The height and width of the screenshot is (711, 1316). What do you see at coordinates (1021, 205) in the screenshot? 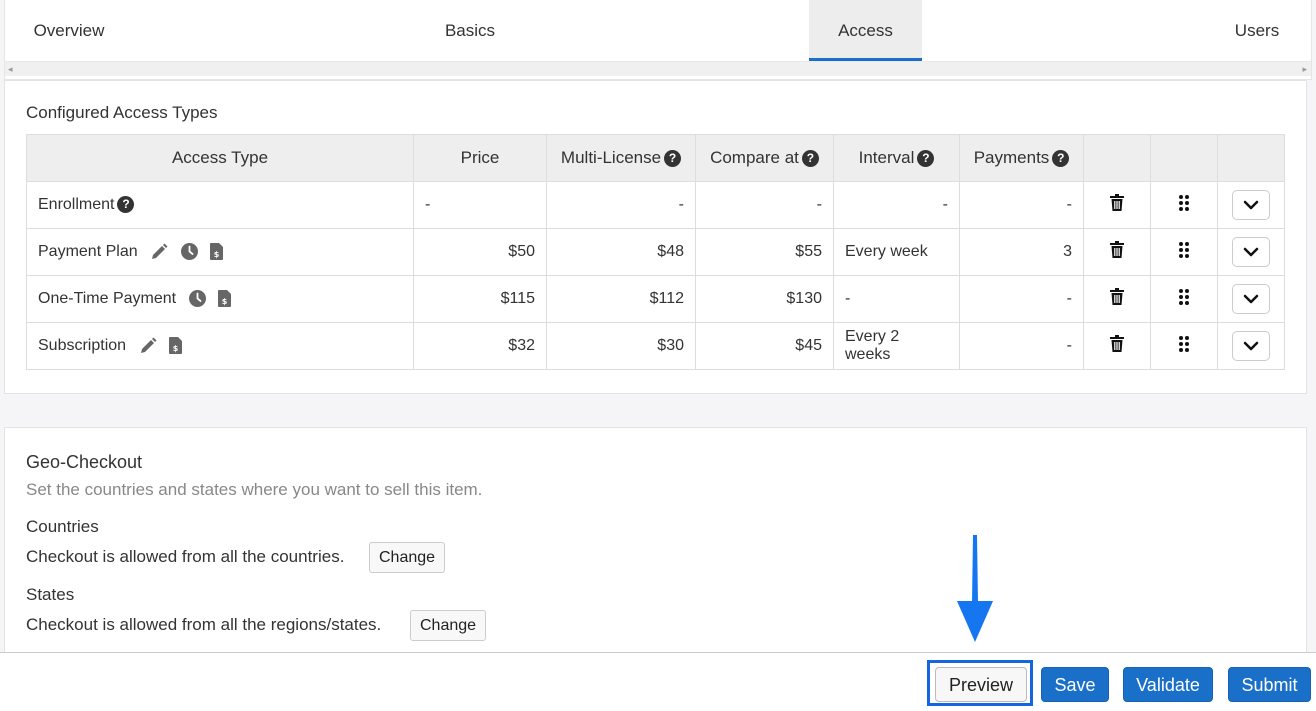
I see `payments-cell: -` at bounding box center [1021, 205].